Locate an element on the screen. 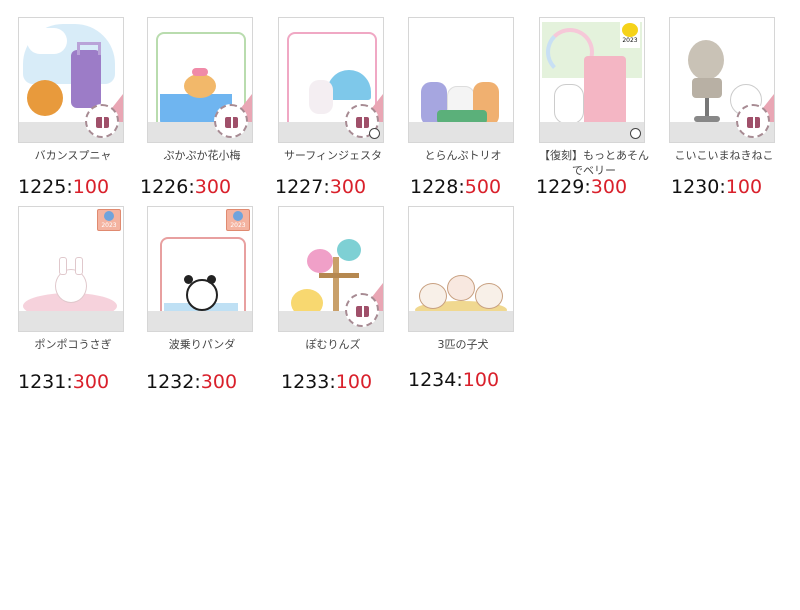 The height and width of the screenshot is (610, 800). item-code-price: 1225:100 is located at coordinates (64, 187).